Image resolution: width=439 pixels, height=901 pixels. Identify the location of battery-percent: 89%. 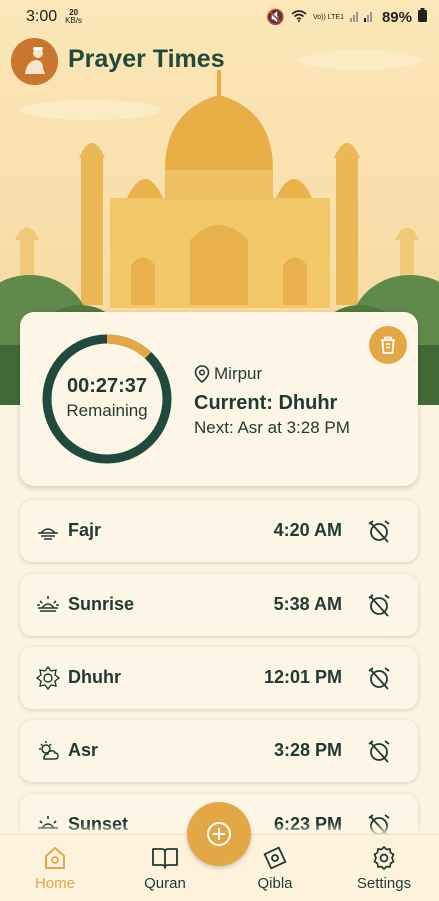
(396, 17).